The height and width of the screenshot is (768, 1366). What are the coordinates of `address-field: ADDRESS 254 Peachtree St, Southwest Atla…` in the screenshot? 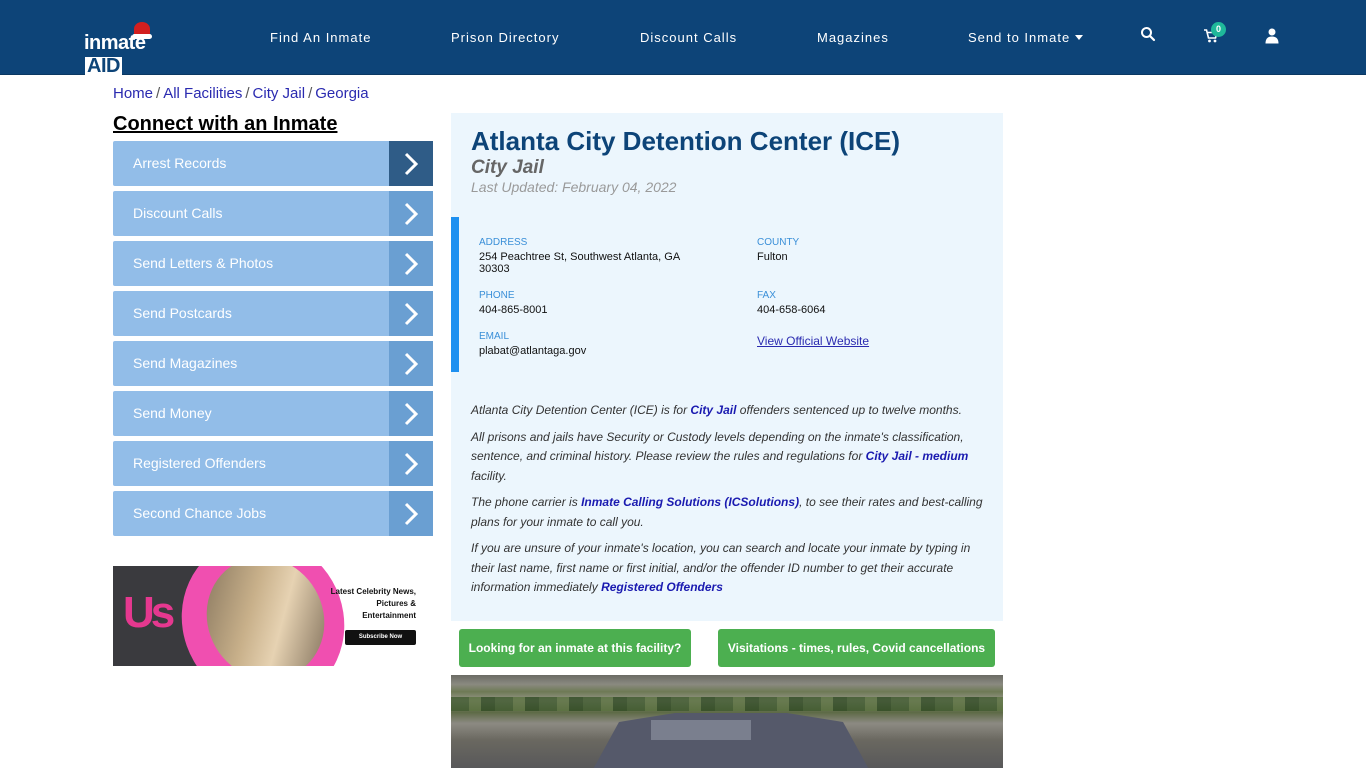 It's located at (594, 256).